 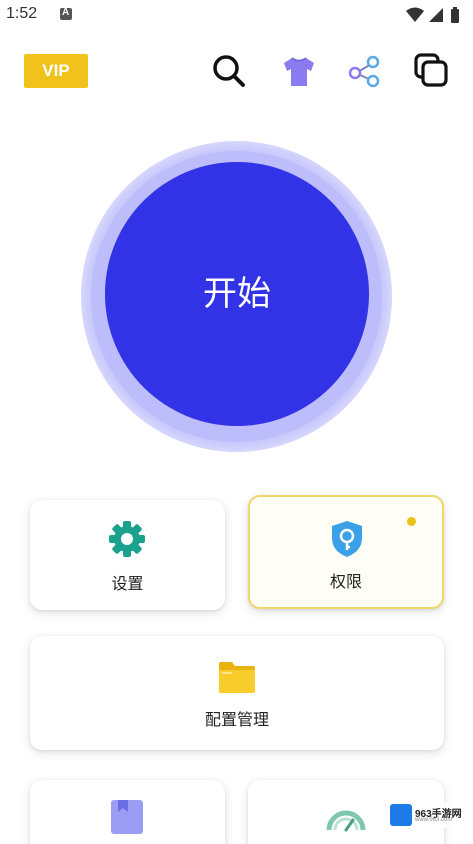 I want to click on folder-icon, so click(x=237, y=677).